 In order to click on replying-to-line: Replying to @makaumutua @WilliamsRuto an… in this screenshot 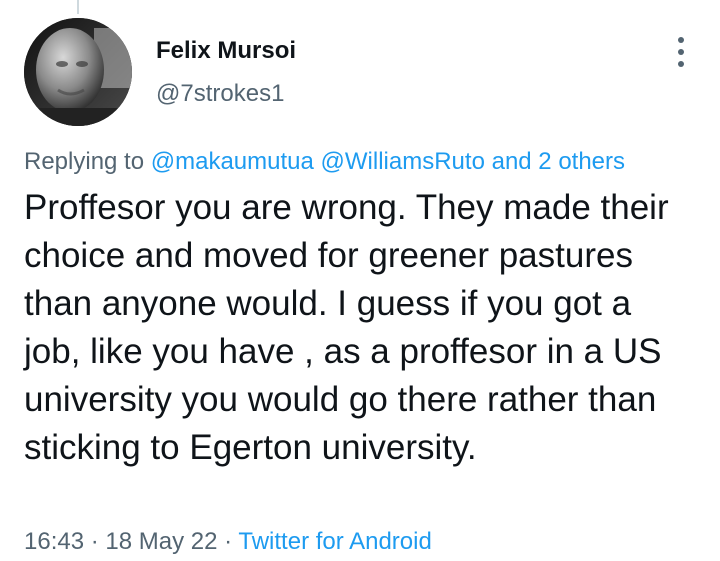, I will do `click(324, 162)`.